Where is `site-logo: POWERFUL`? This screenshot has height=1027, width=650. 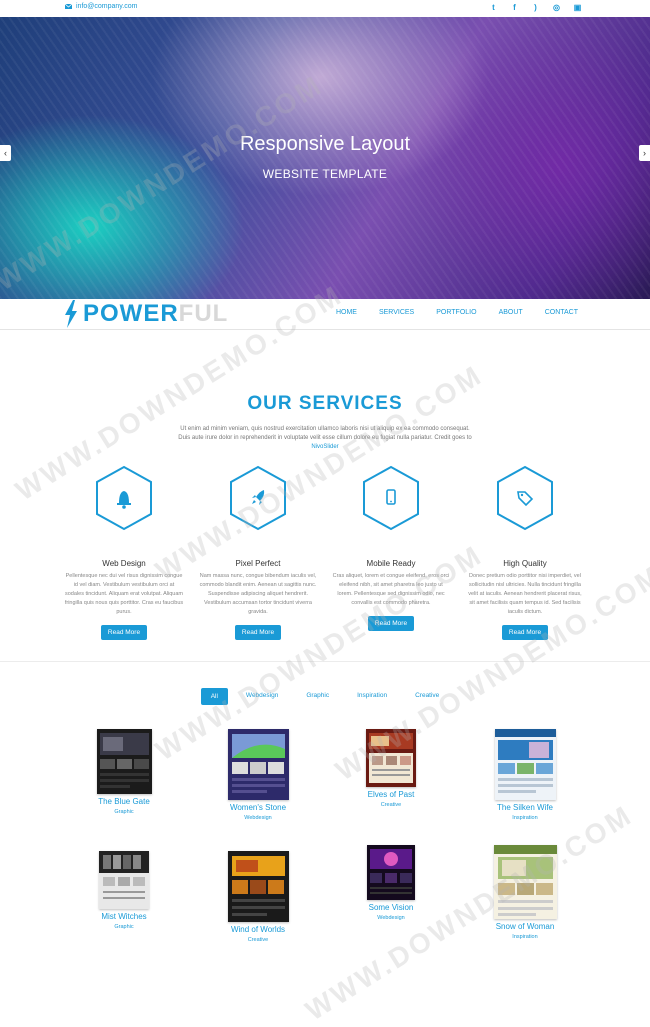
site-logo: POWERFUL is located at coordinates (146, 314).